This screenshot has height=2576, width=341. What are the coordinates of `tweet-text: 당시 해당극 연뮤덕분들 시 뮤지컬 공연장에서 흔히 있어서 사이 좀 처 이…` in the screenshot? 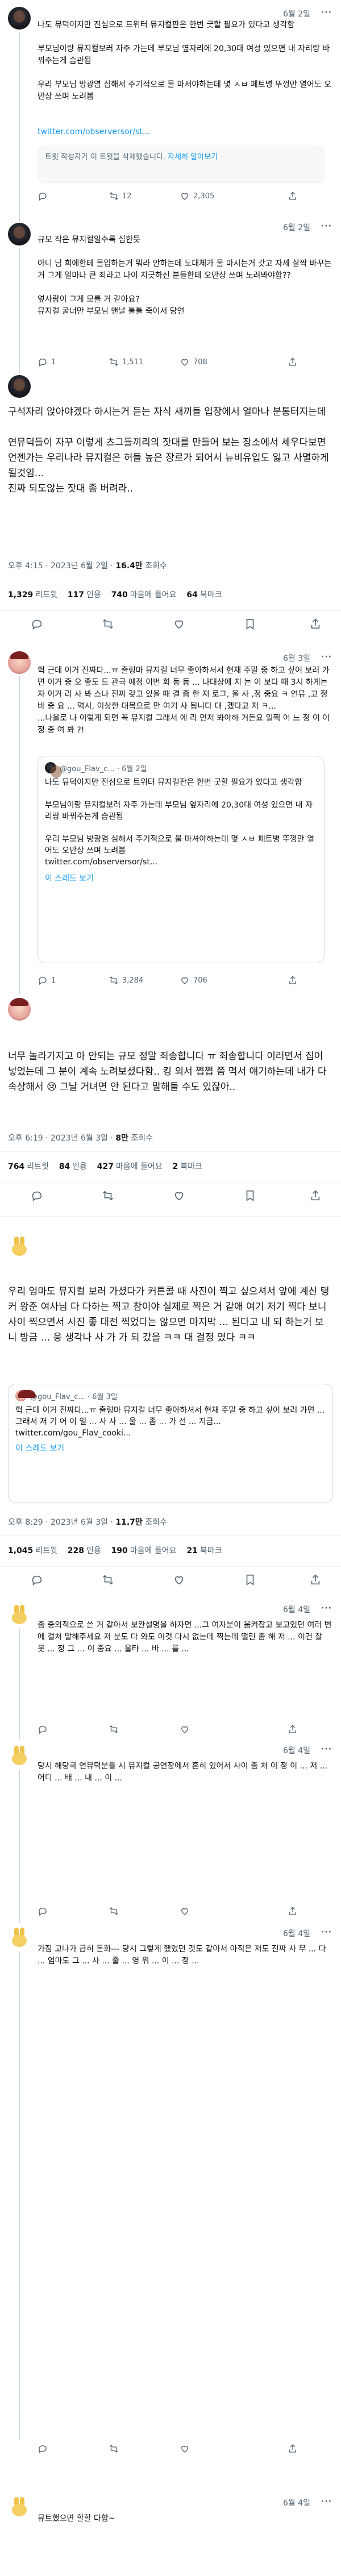 It's located at (184, 1772).